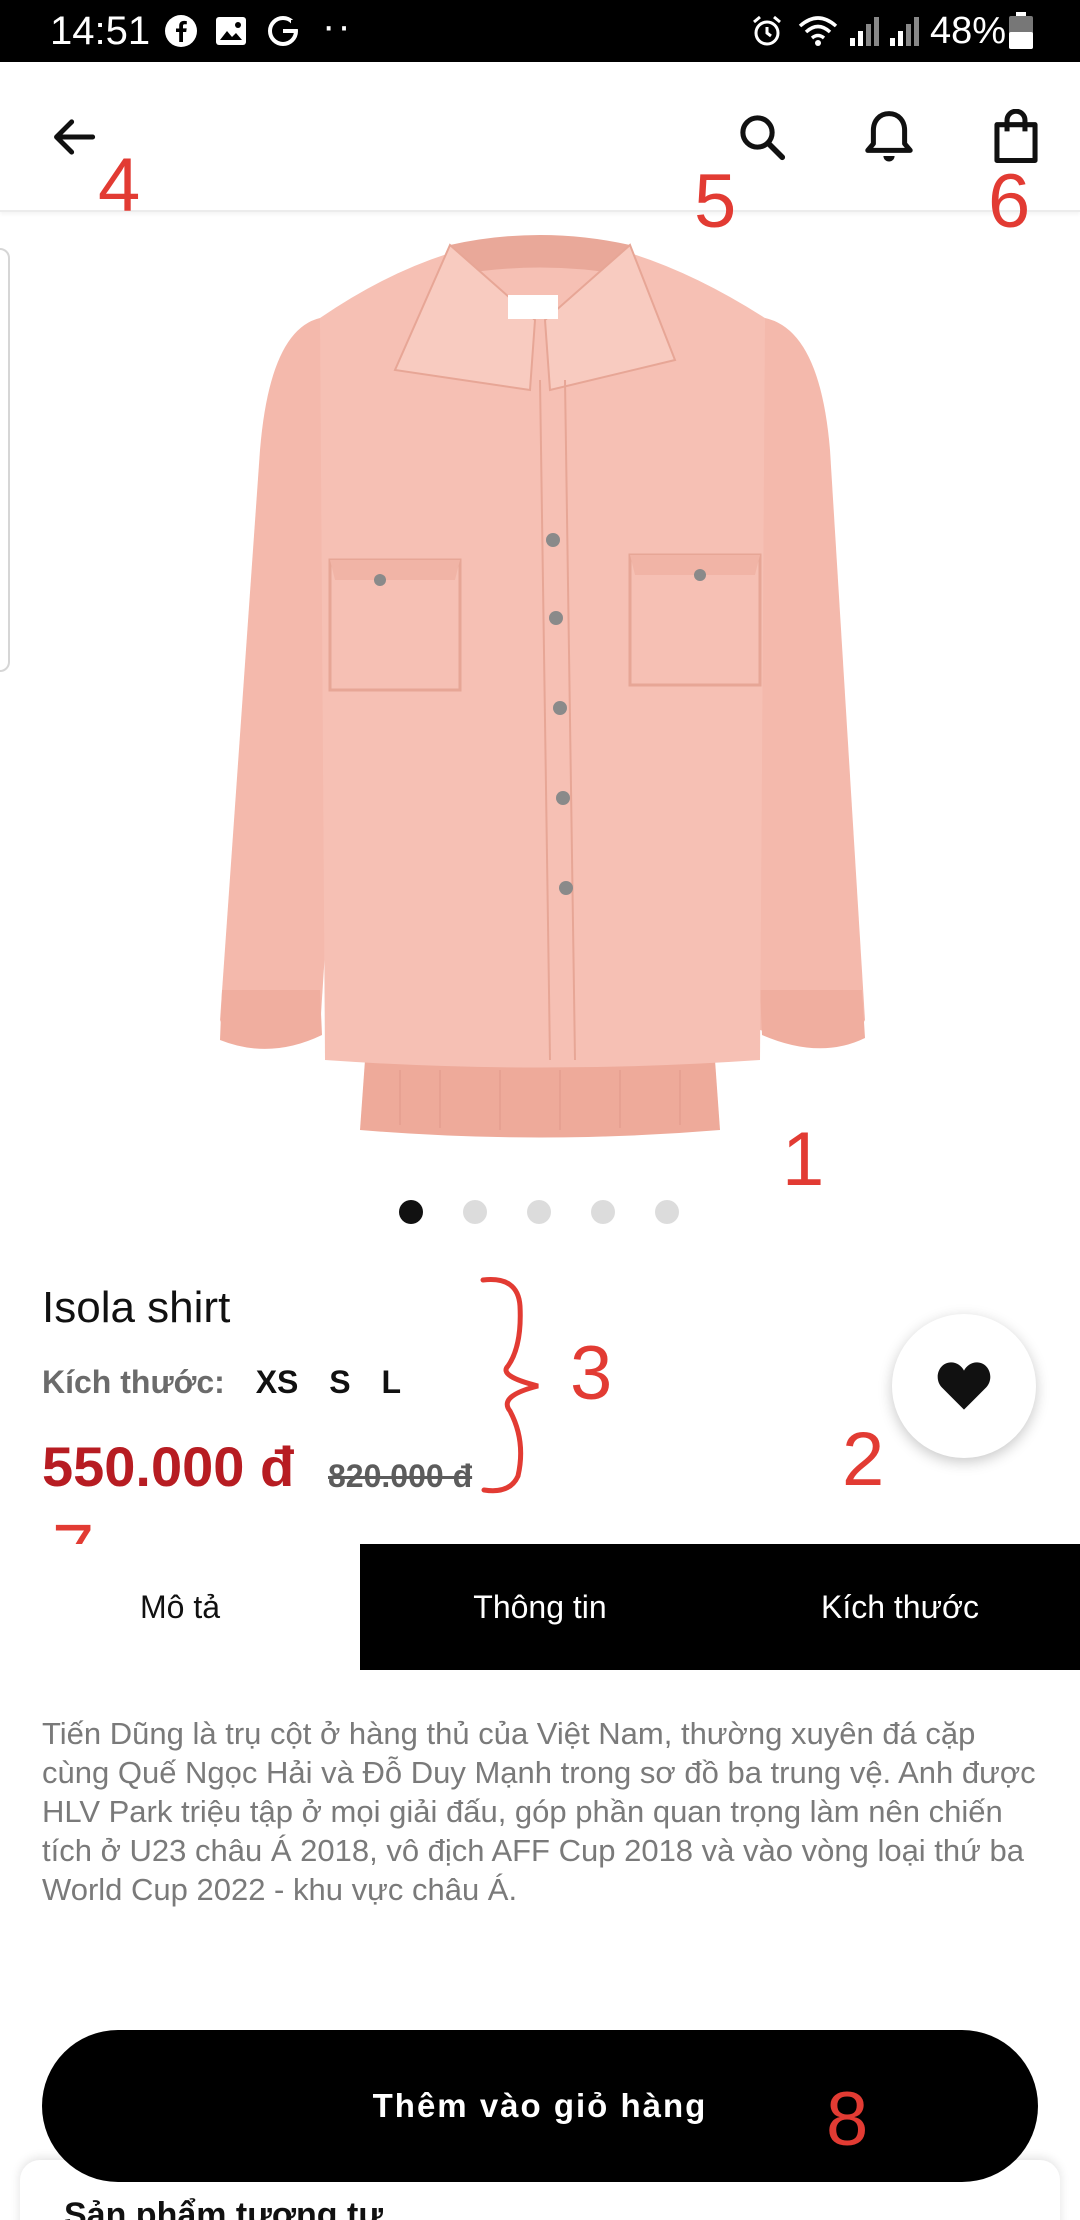  Describe the element at coordinates (900, 1607) in the screenshot. I see `tab-size: Kích thước` at that location.